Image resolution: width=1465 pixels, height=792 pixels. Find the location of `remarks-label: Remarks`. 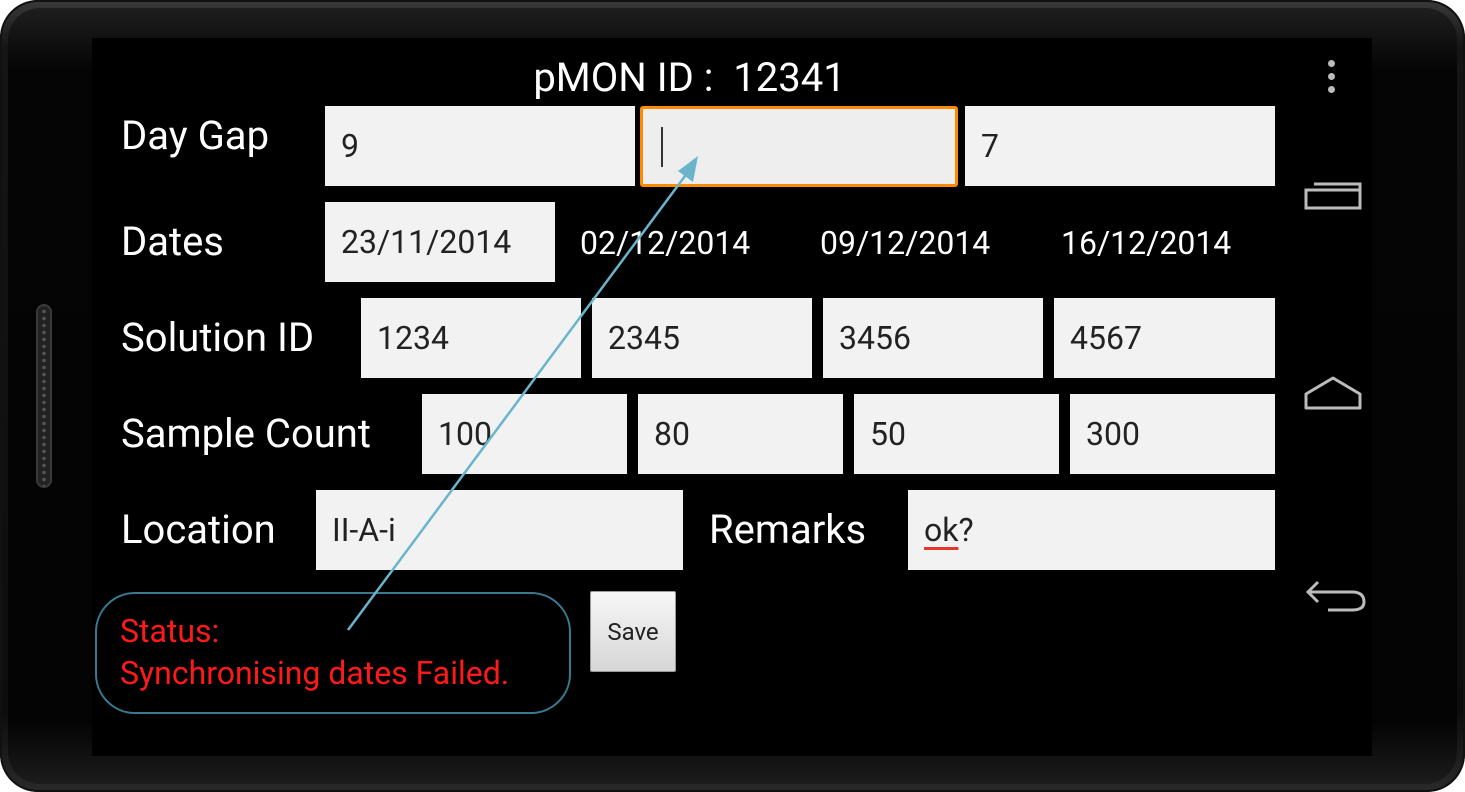

remarks-label: Remarks is located at coordinates (788, 529).